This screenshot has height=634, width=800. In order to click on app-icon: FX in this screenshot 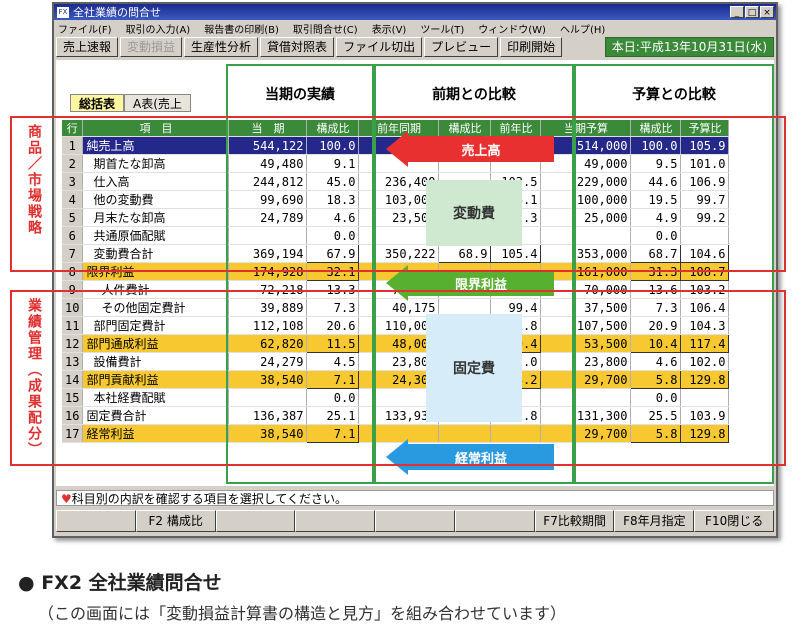, I will do `click(63, 12)`.